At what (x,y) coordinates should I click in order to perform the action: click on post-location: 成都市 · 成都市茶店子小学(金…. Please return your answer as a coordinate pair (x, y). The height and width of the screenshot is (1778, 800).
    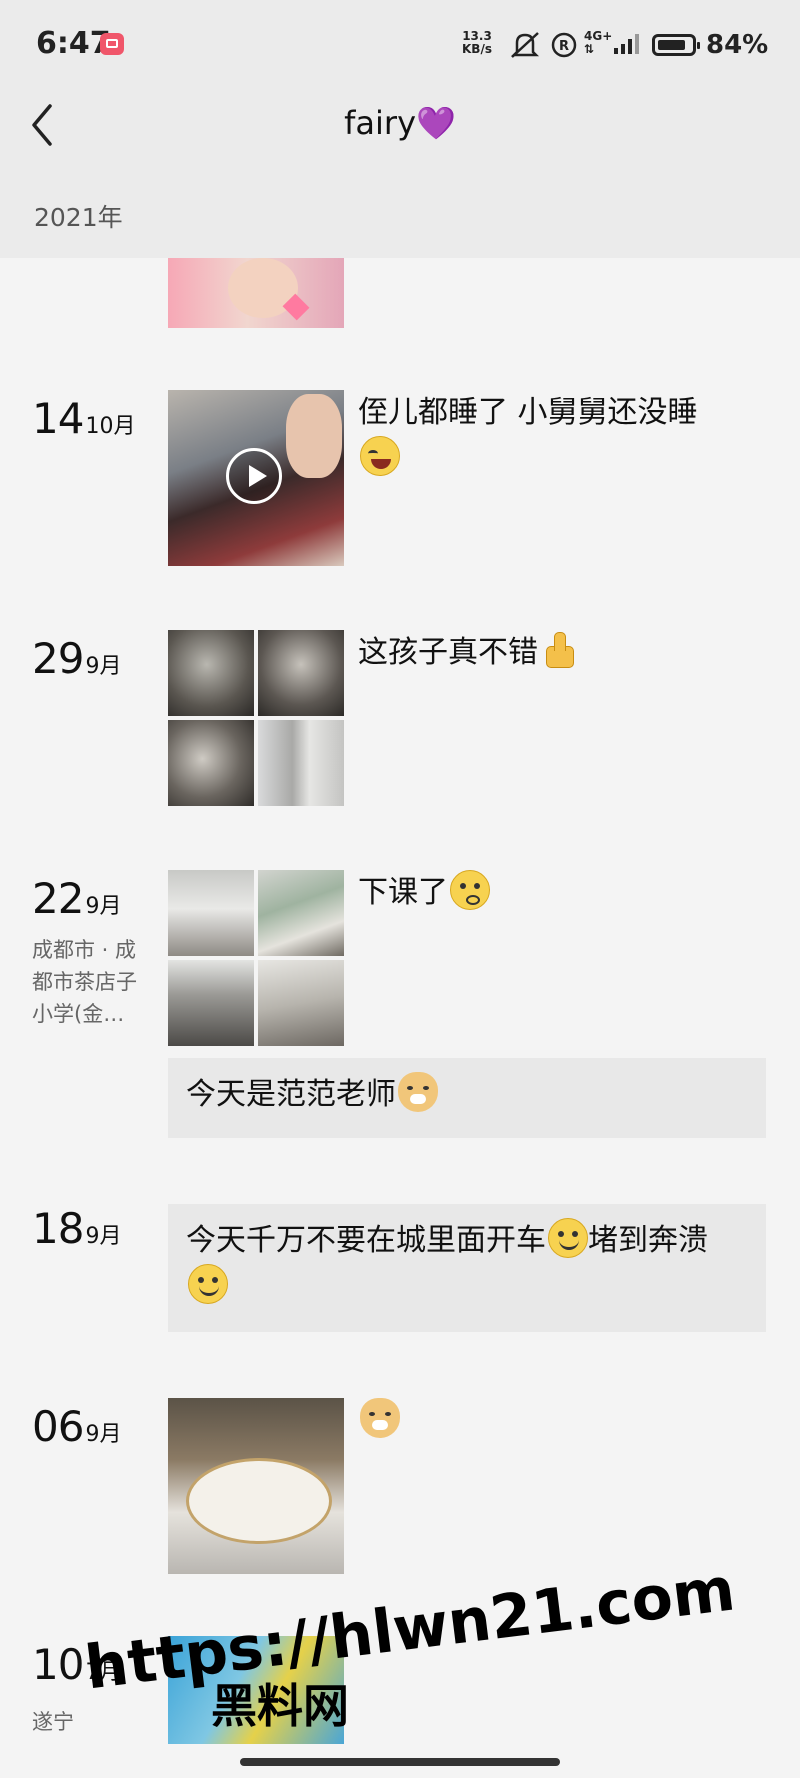
    Looking at the image, I should click on (93, 982).